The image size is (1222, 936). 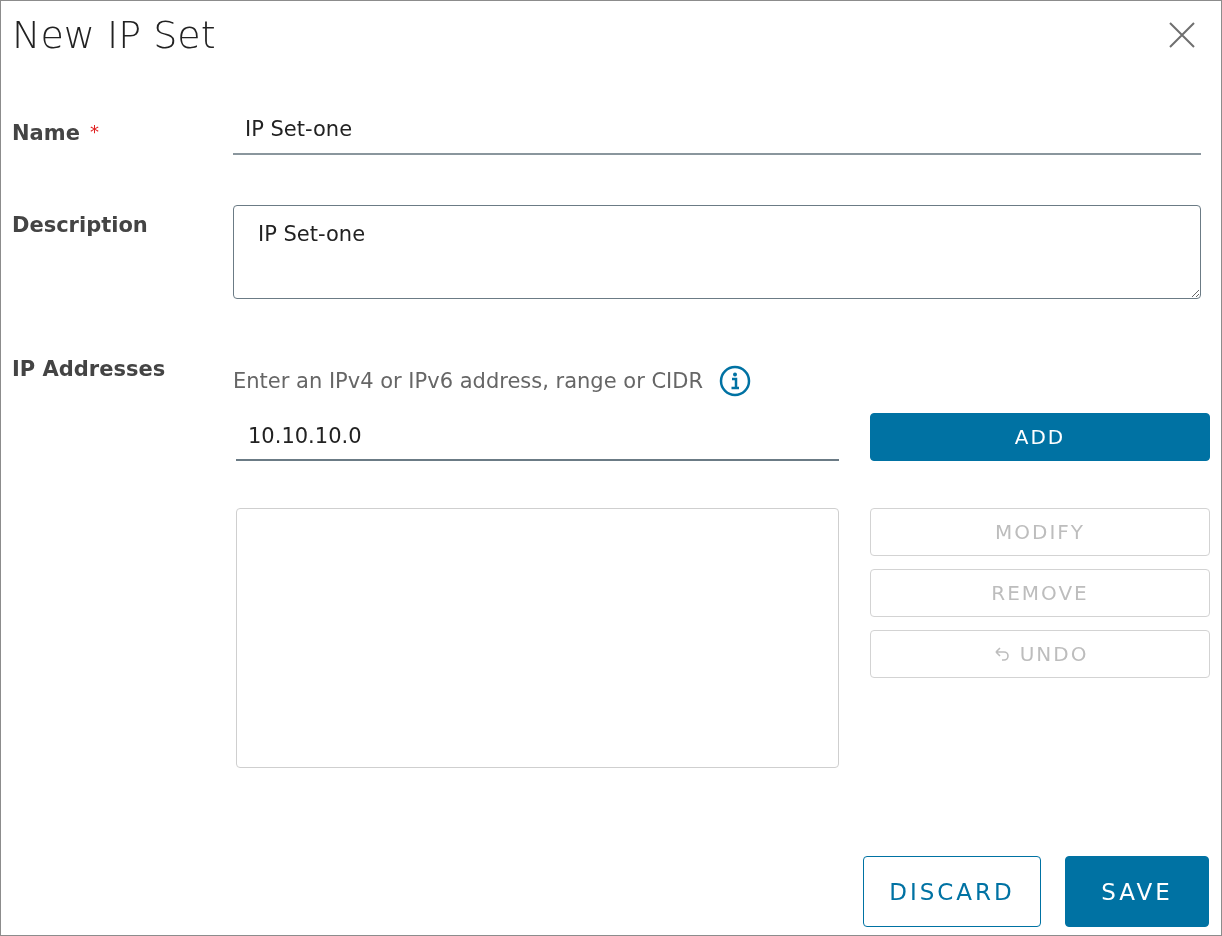 What do you see at coordinates (114, 35) in the screenshot?
I see `dialog-title: New IP Set` at bounding box center [114, 35].